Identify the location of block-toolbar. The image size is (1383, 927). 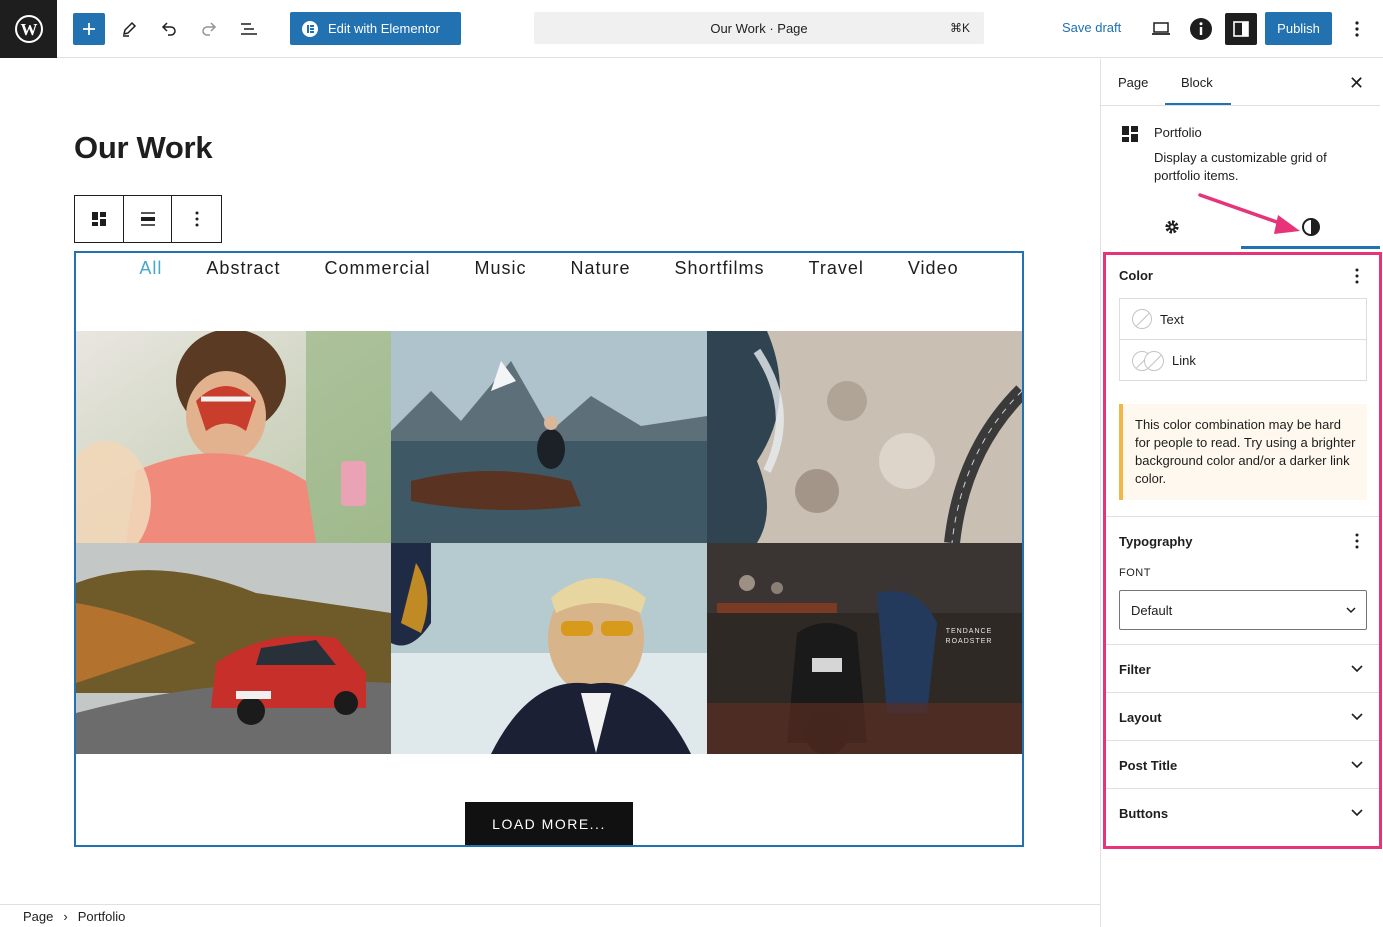
(148, 219).